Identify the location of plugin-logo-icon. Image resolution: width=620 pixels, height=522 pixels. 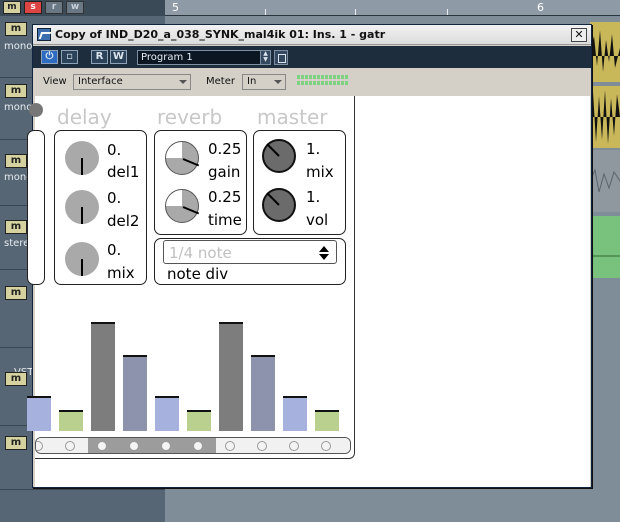
(44, 34).